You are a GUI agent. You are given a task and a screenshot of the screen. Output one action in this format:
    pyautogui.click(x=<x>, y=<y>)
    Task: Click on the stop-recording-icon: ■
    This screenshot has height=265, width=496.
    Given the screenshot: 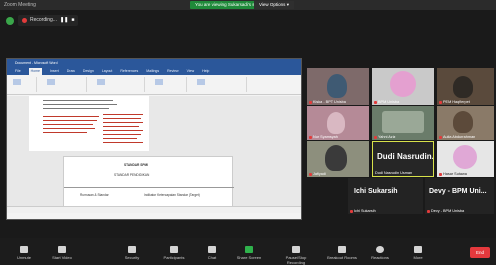 What is the action you would take?
    pyautogui.click(x=72, y=20)
    